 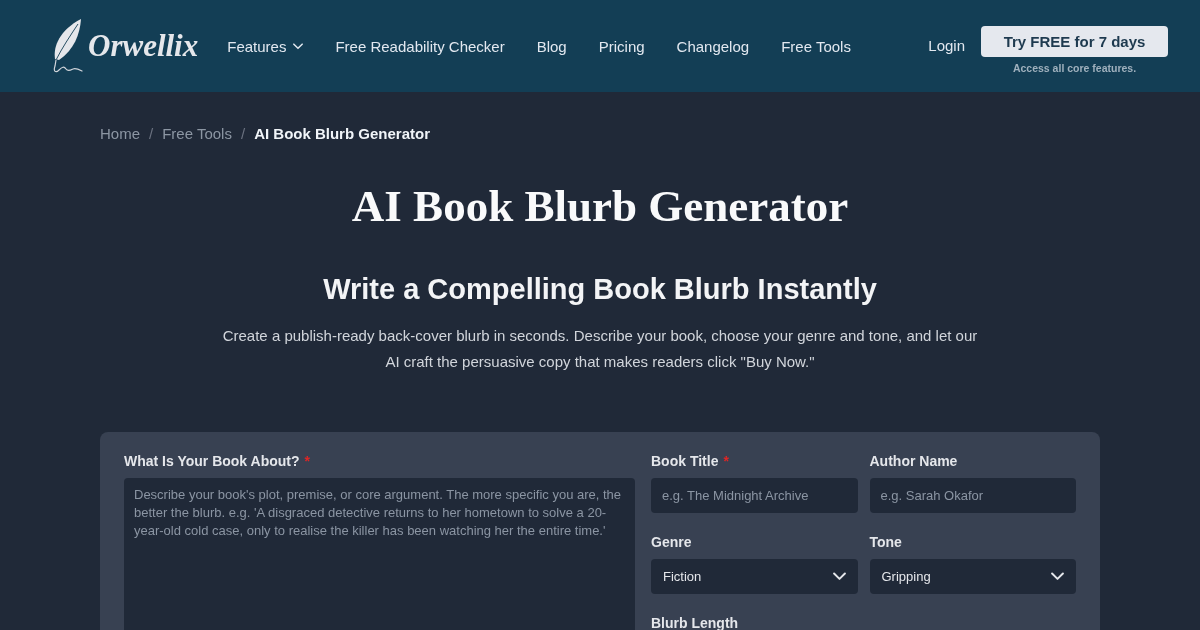 What do you see at coordinates (1074, 68) in the screenshot?
I see `trial-note: Access all core features.` at bounding box center [1074, 68].